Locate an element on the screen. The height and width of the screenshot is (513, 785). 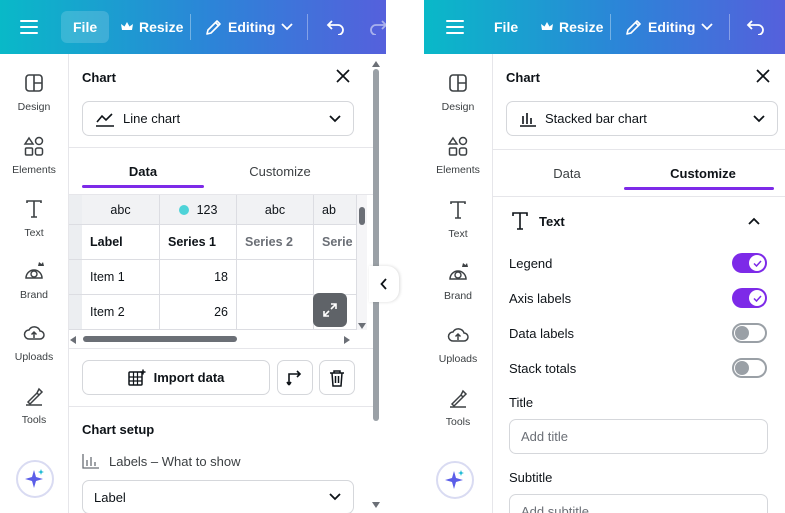
table-cell: 18 is located at coordinates (198, 277).